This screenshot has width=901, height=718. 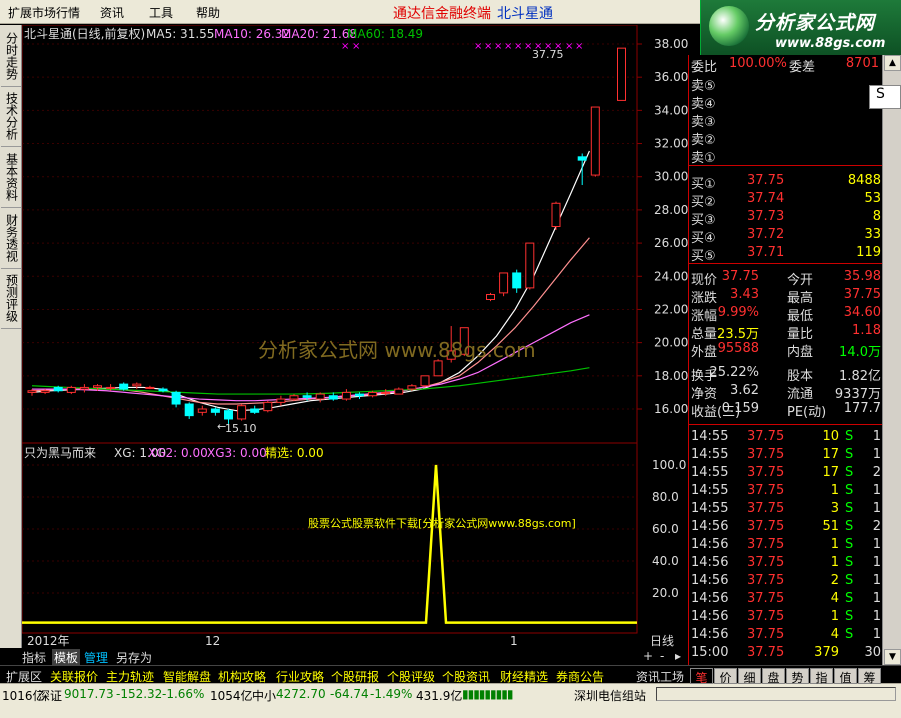 I want to click on chart-stock-name: 北斗星通(日线,前复权), so click(x=84, y=33).